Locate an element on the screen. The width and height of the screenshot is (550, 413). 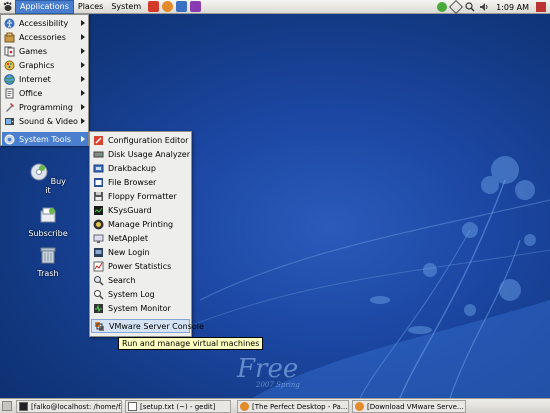
sound-video-icon is located at coordinates (9, 121).